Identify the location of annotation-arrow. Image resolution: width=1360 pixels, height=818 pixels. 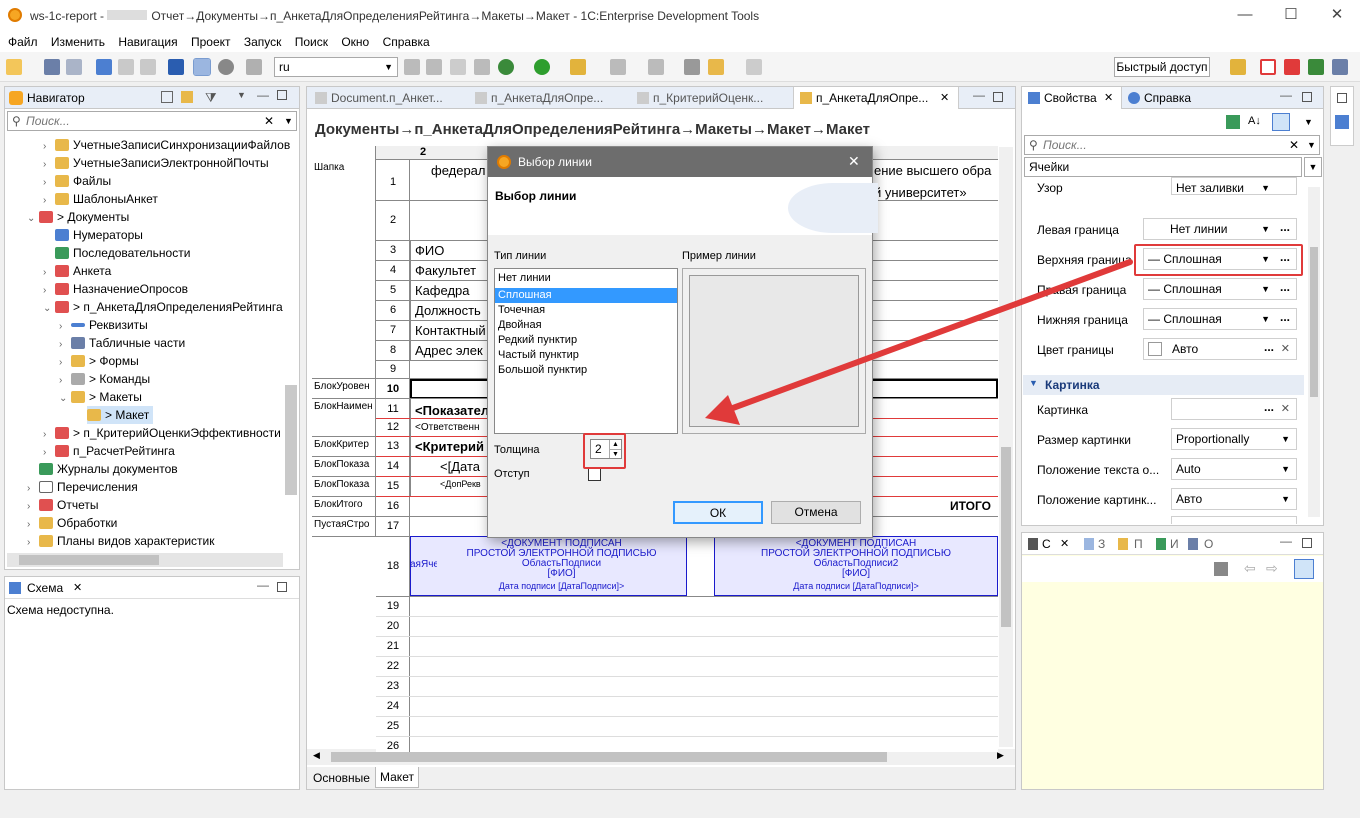
(919, 342).